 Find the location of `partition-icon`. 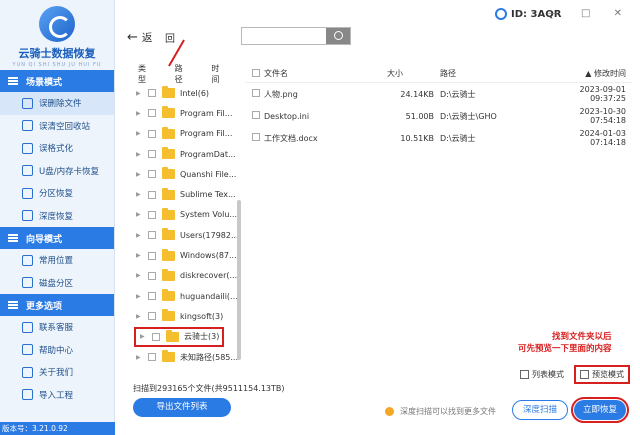

partition-icon is located at coordinates (27, 193).